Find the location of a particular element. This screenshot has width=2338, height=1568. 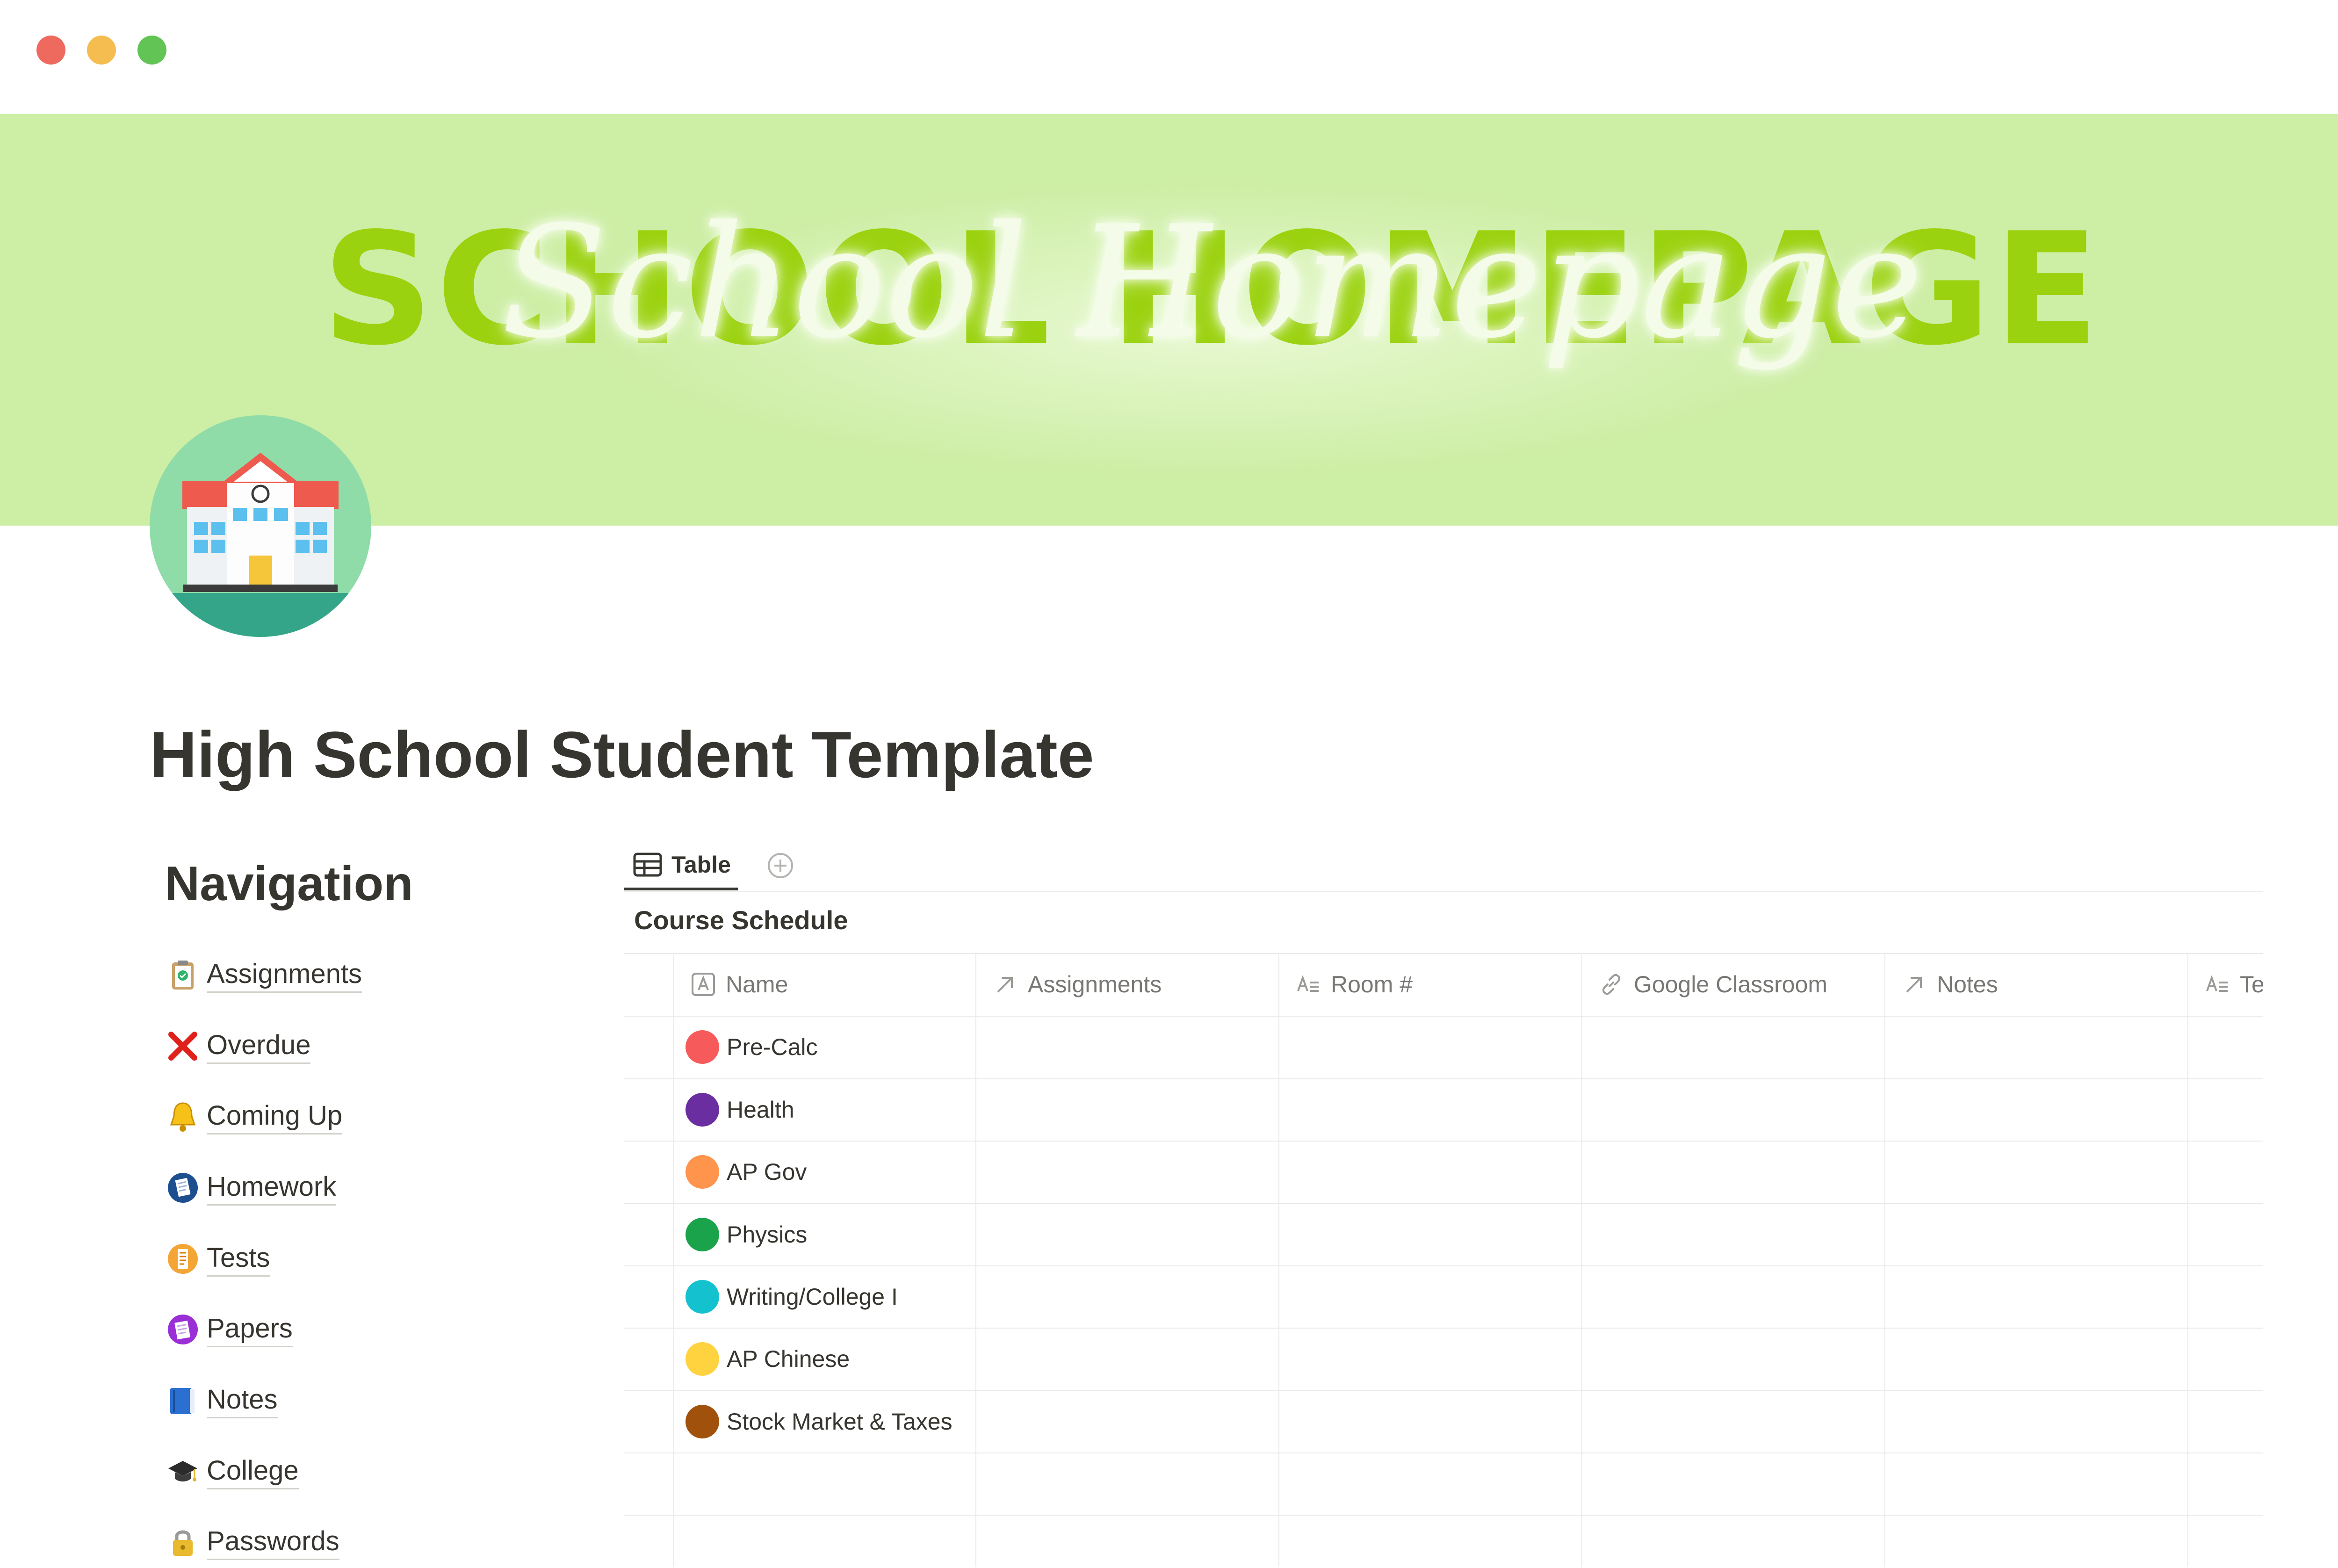

course-name: Health is located at coordinates (761, 1110).